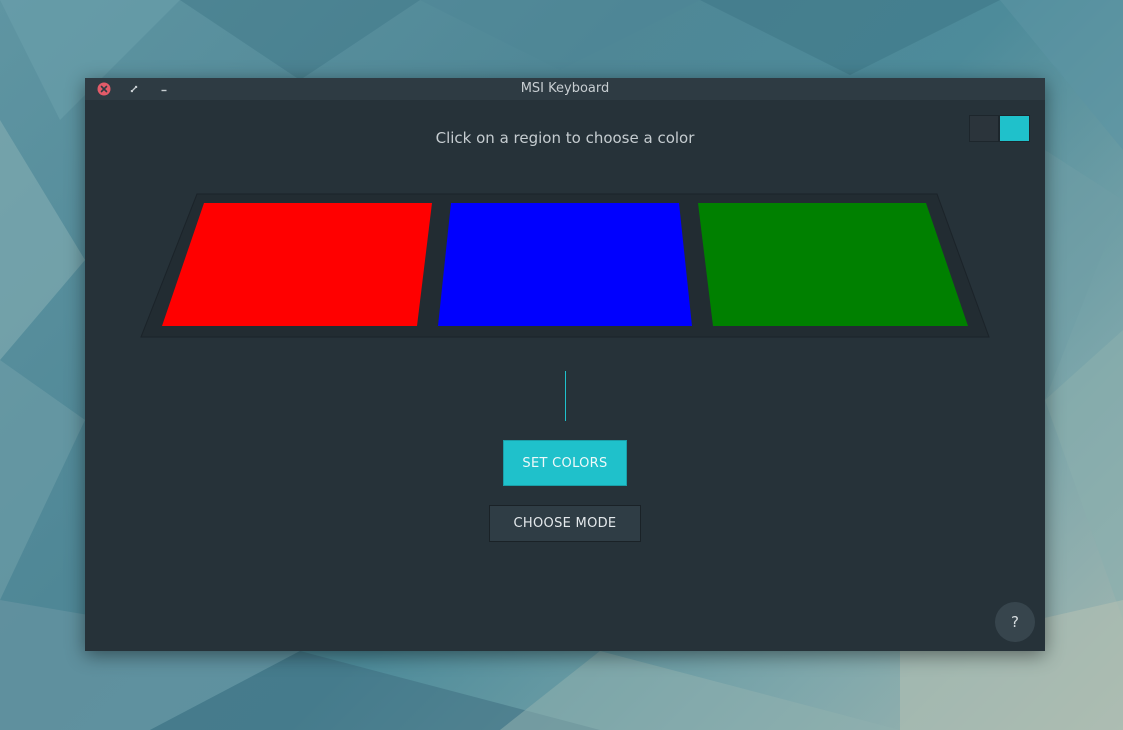 This screenshot has height=730, width=1123. I want to click on help-button: ?, so click(1015, 622).